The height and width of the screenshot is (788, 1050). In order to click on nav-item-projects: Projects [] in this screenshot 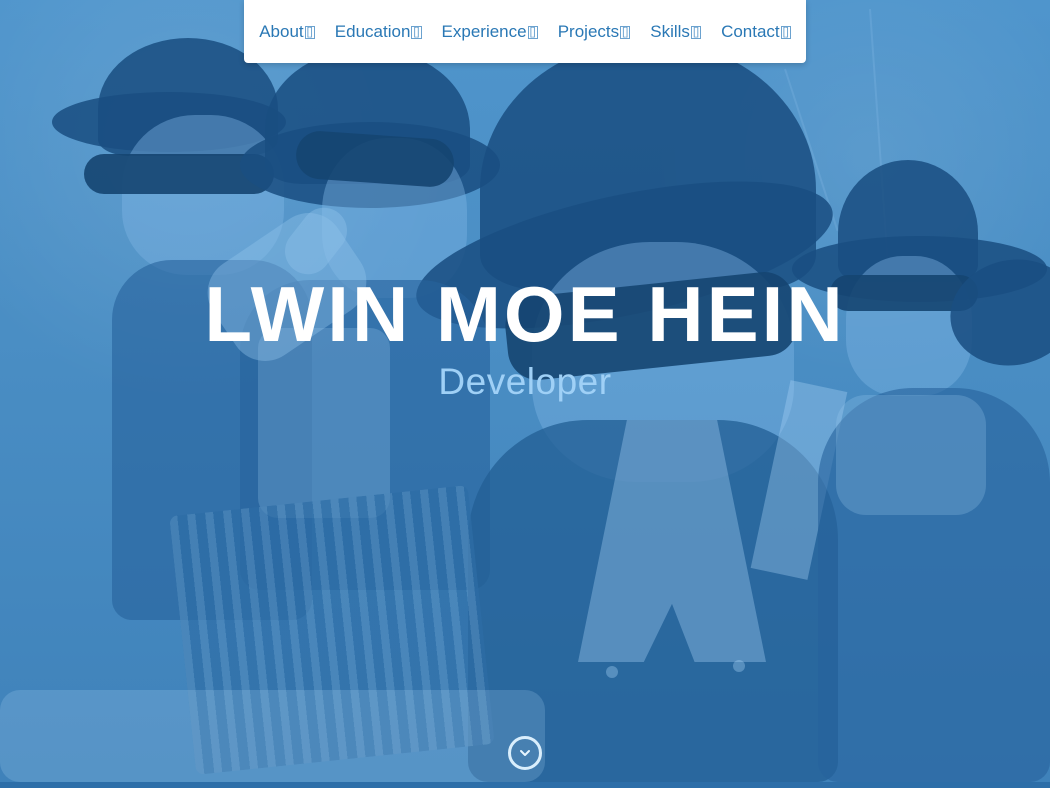, I will do `click(594, 31)`.